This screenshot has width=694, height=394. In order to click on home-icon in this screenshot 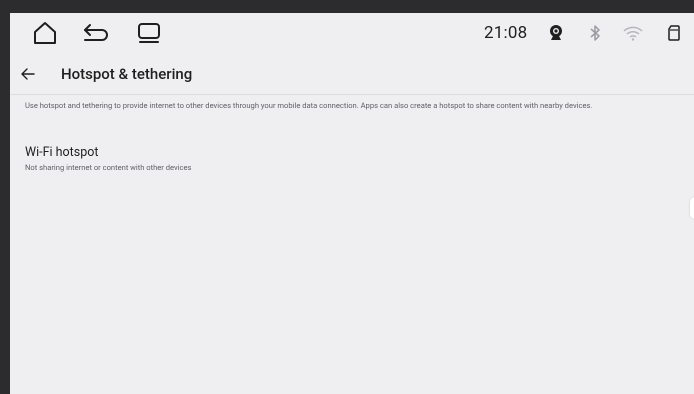, I will do `click(45, 33)`.